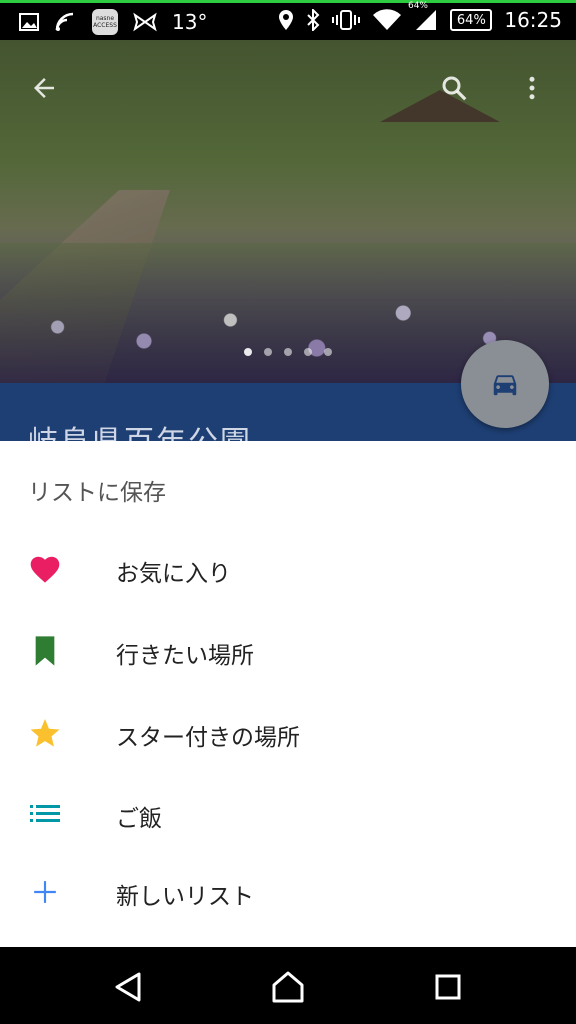 The height and width of the screenshot is (1024, 576). What do you see at coordinates (426, 20) in the screenshot?
I see `cell-signal-icon` at bounding box center [426, 20].